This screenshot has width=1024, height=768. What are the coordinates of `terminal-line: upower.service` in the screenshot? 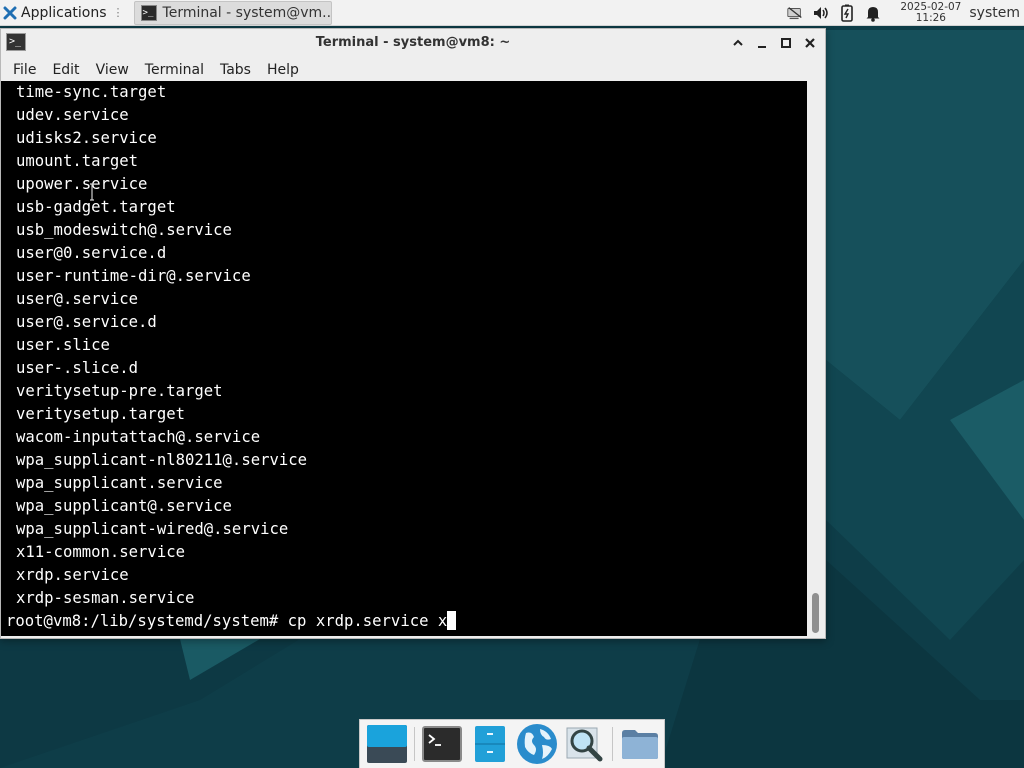 It's located at (82, 184).